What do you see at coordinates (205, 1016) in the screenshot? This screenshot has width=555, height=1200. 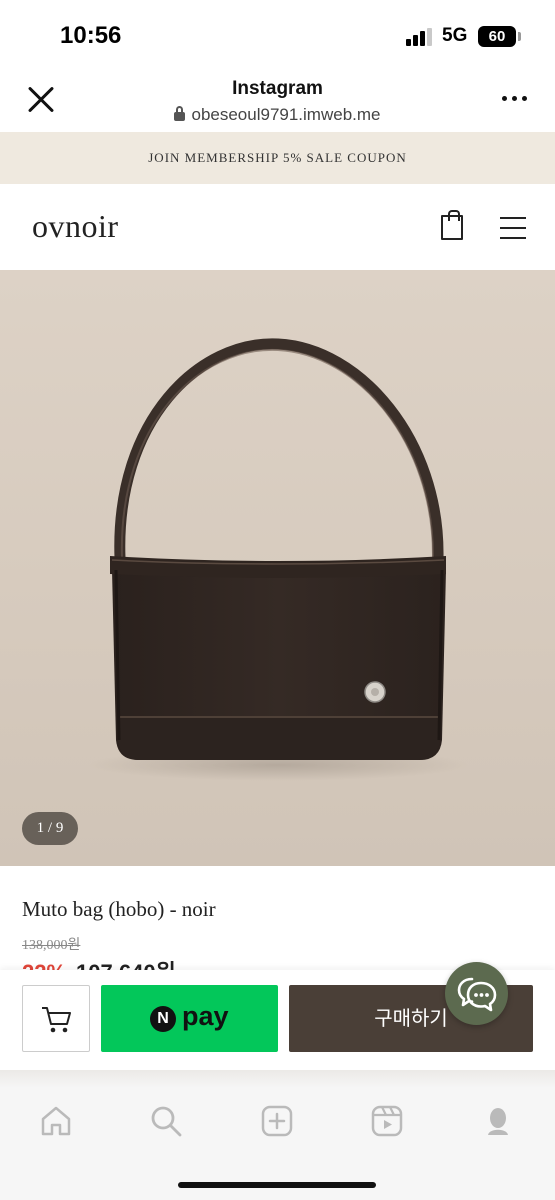 I see `npay-label: pay` at bounding box center [205, 1016].